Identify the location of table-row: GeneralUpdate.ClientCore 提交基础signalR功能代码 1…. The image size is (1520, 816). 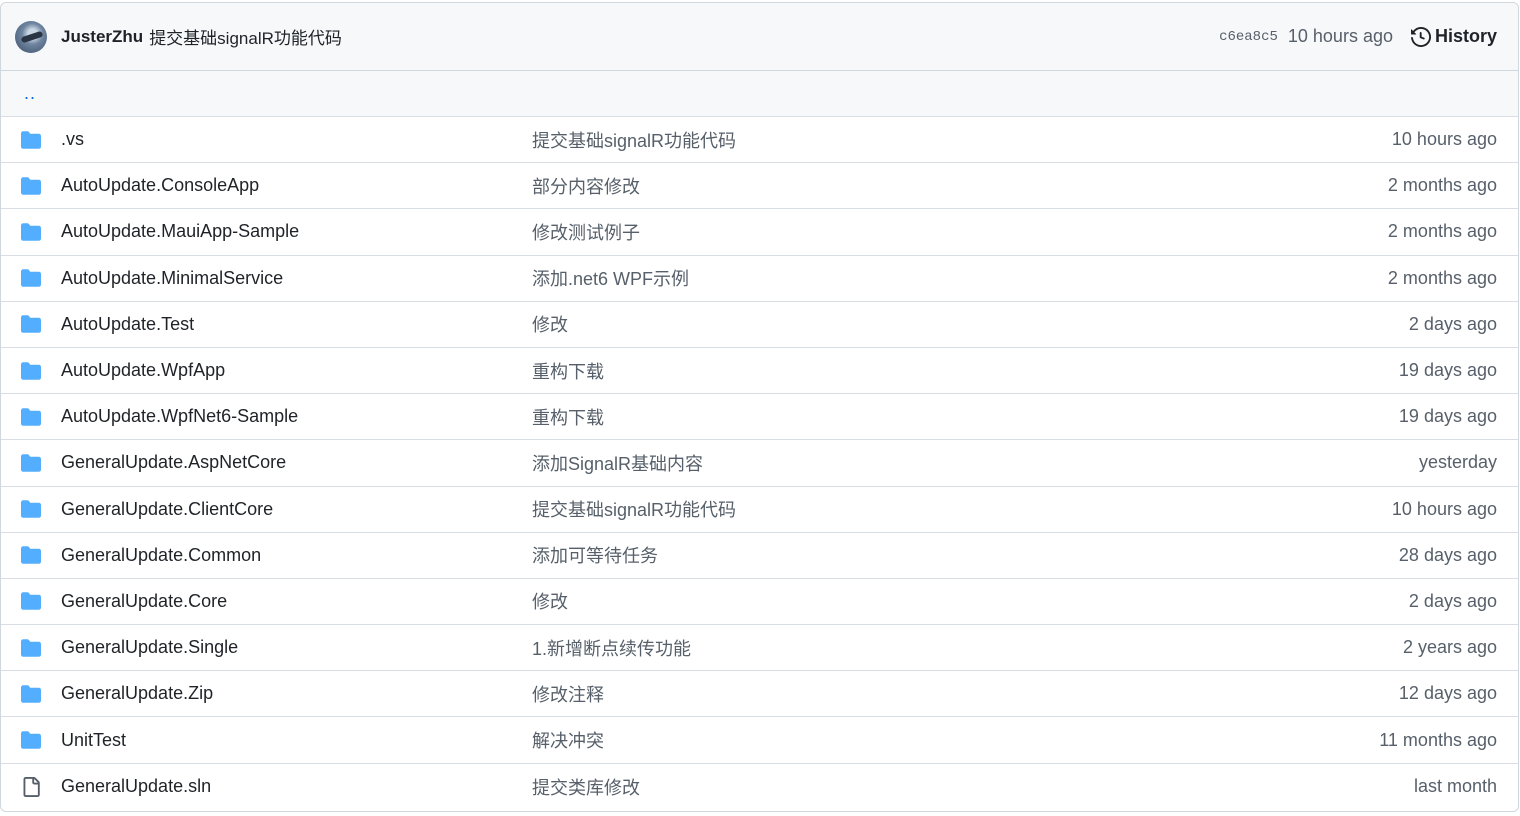
(759, 510).